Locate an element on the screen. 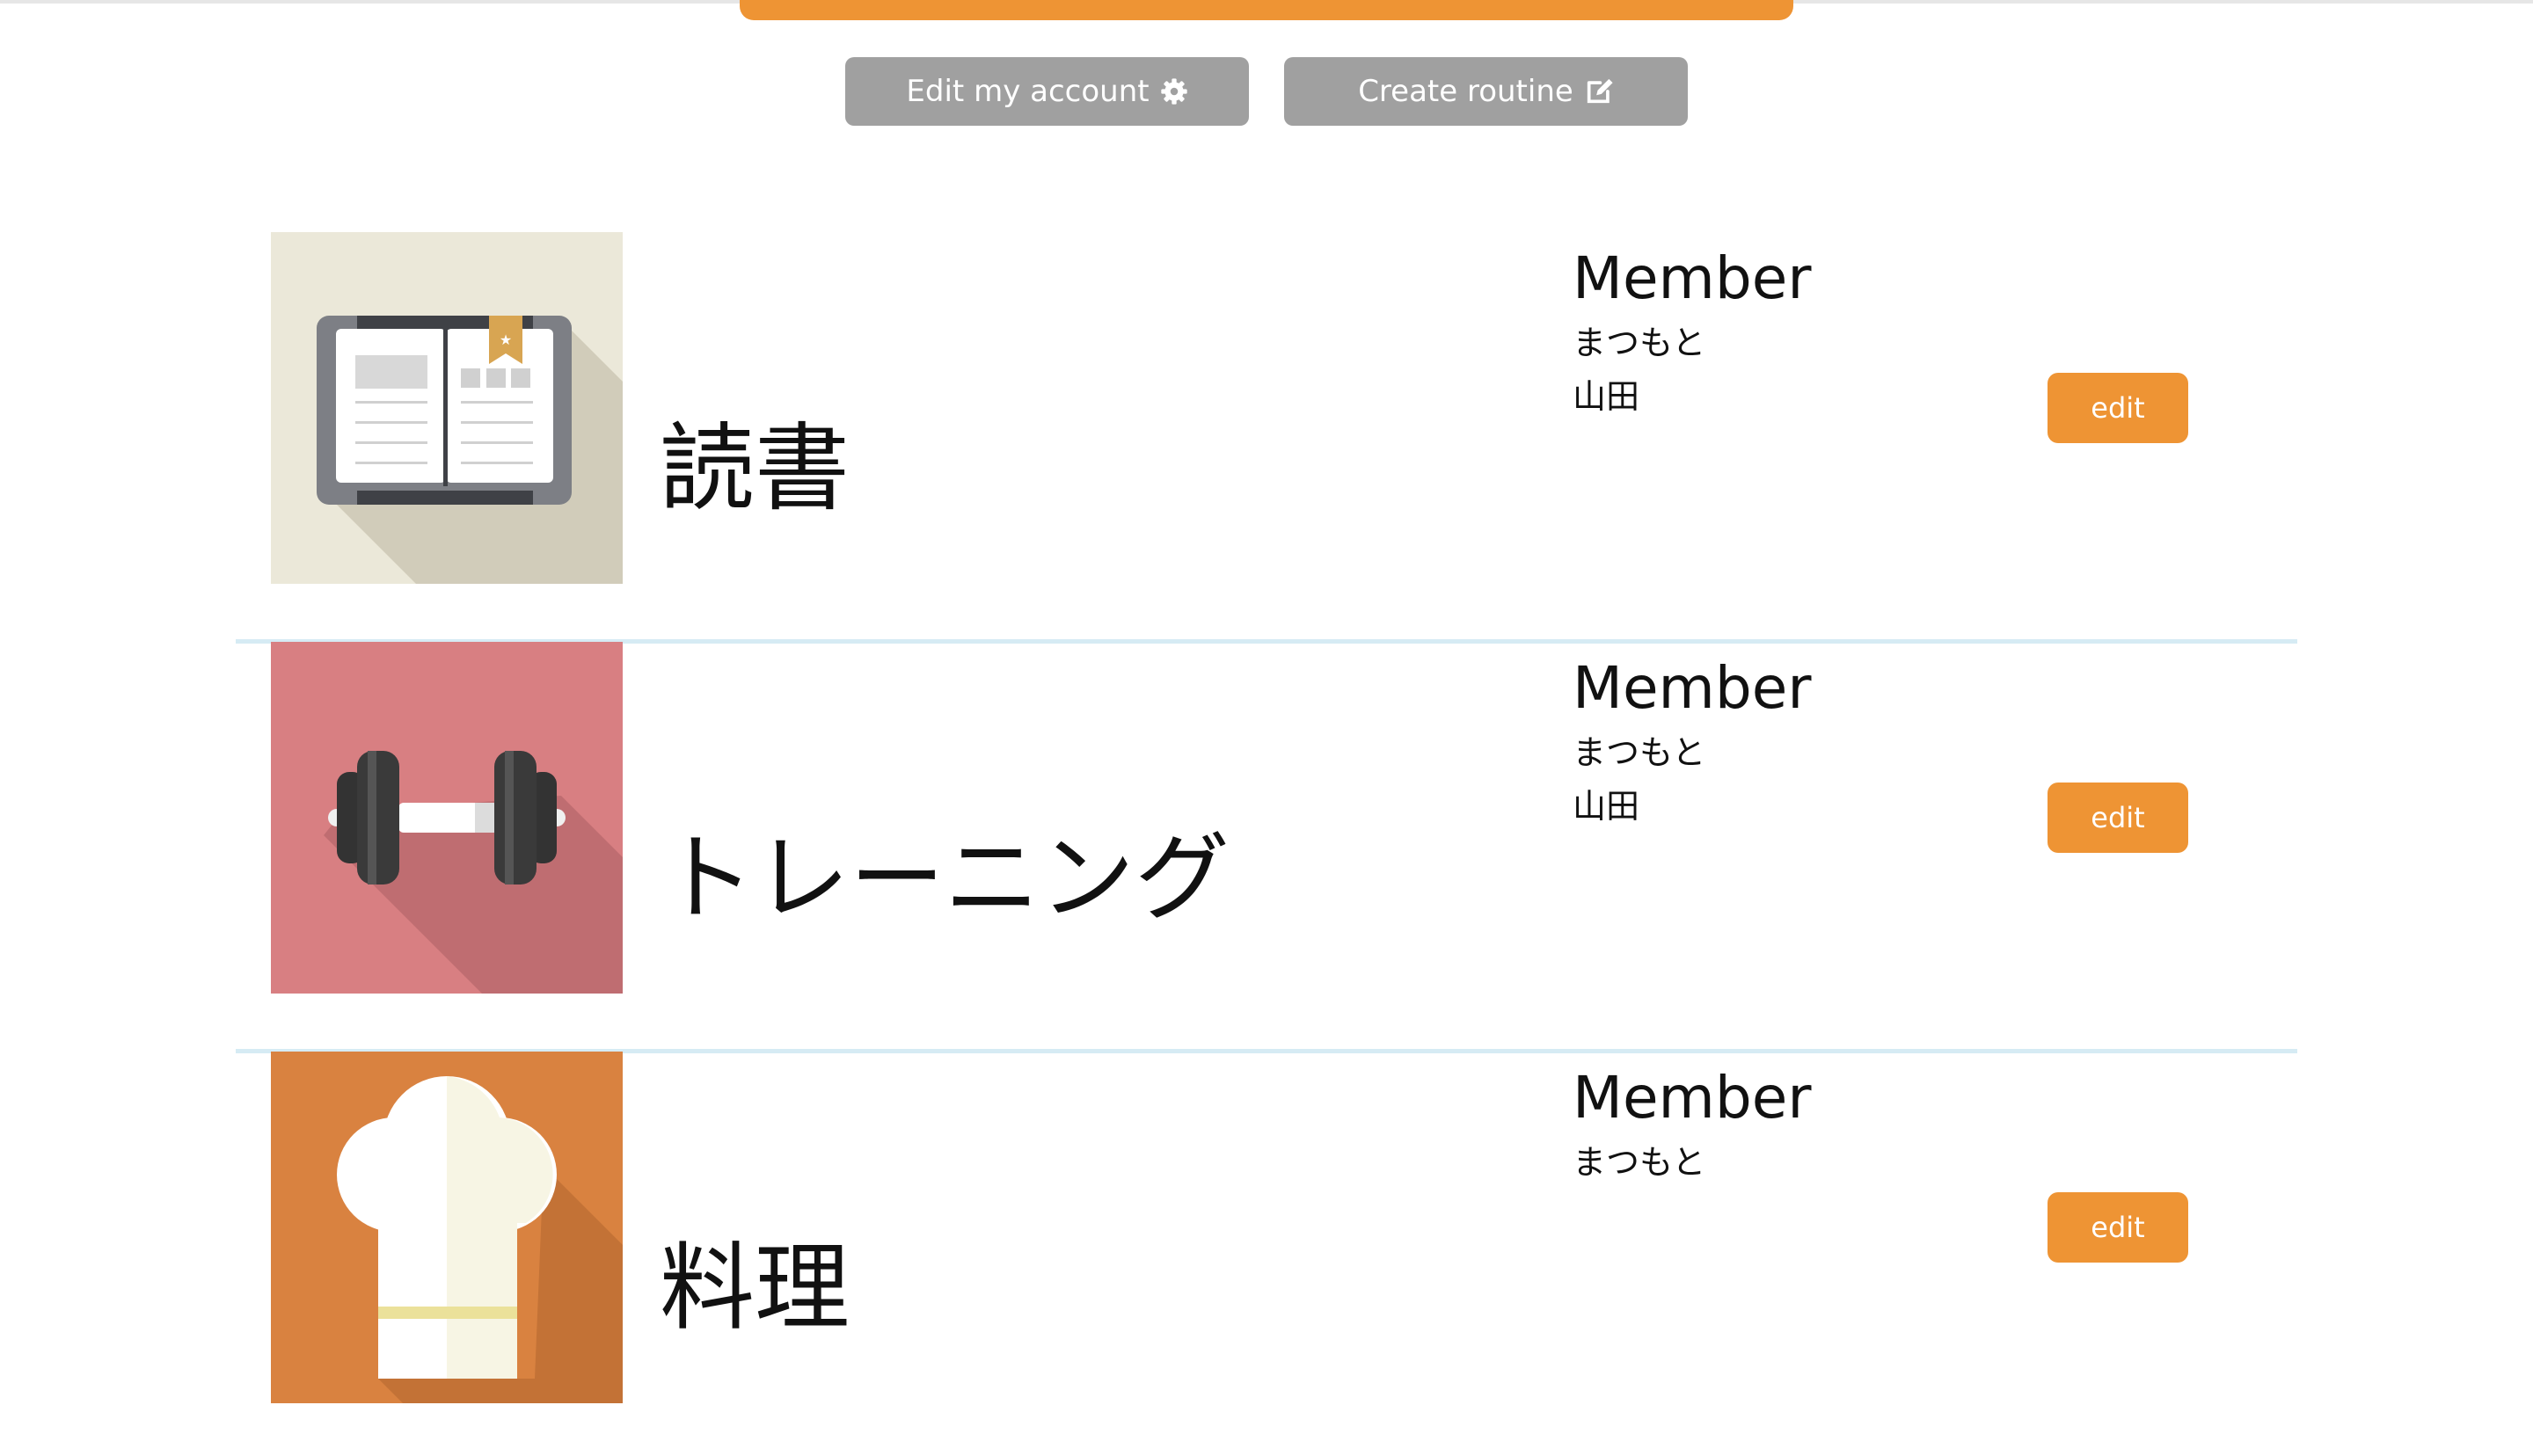 The width and height of the screenshot is (2533, 1456). gear-icon is located at coordinates (1174, 91).